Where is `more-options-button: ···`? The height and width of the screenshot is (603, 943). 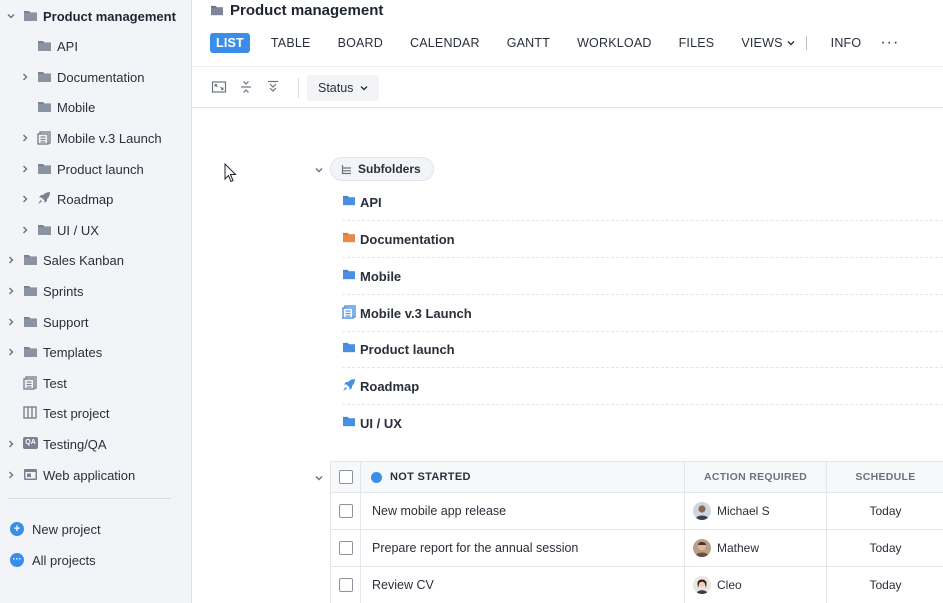 more-options-button: ··· is located at coordinates (889, 43).